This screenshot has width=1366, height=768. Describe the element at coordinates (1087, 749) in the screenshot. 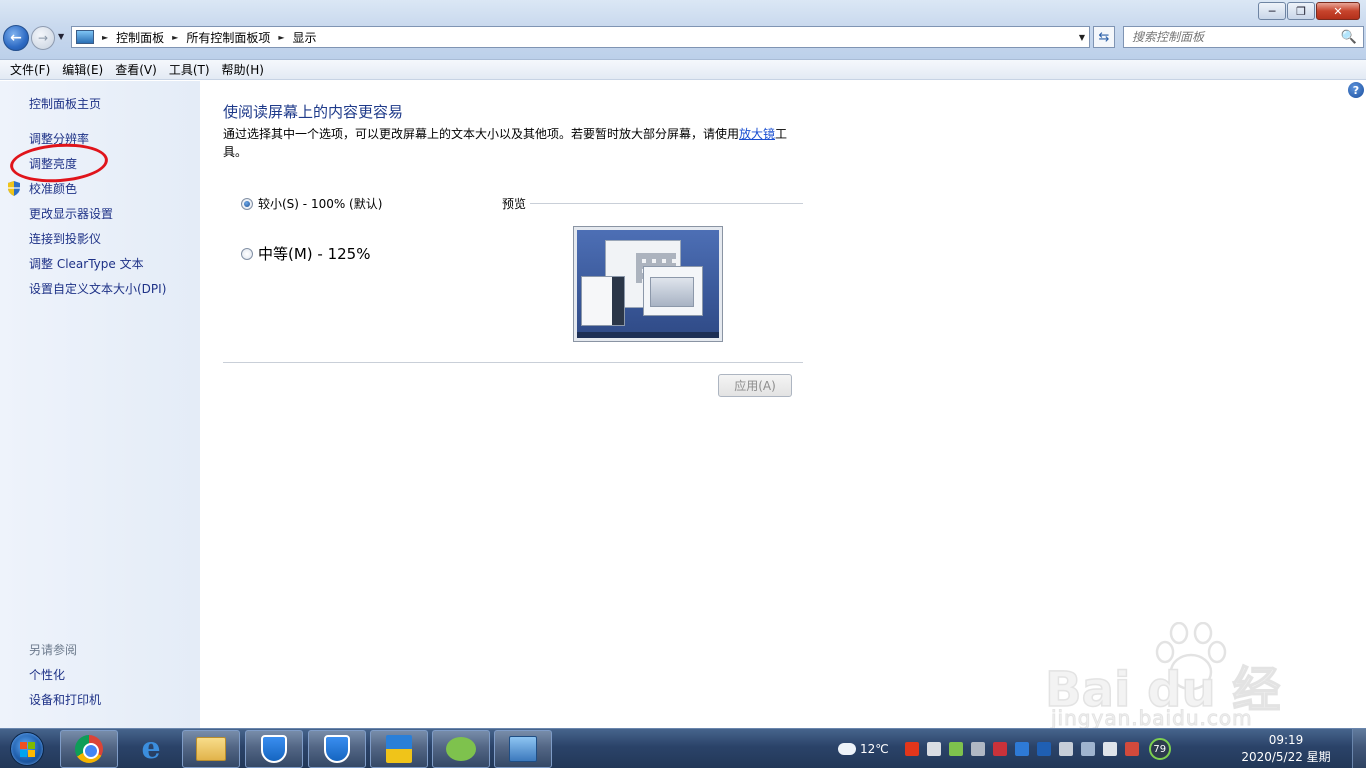

I see `network-icon` at that location.